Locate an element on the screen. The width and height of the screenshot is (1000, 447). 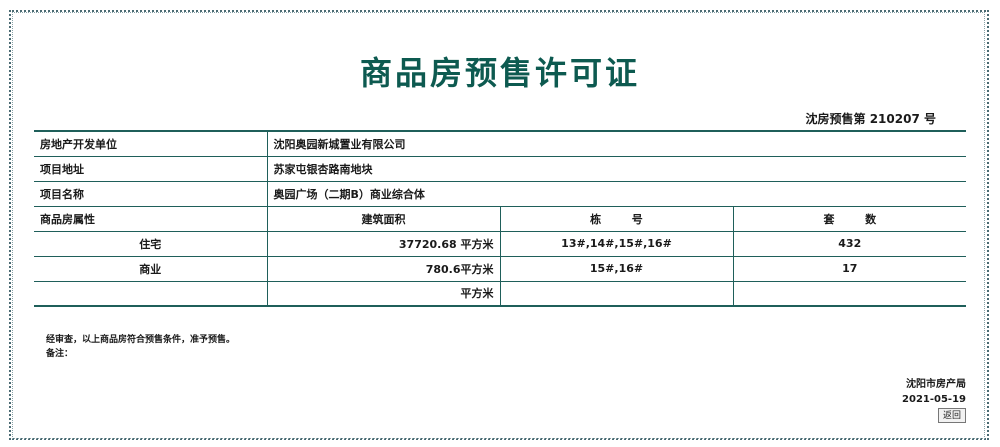
building-header: 栋 号 is located at coordinates (616, 219).